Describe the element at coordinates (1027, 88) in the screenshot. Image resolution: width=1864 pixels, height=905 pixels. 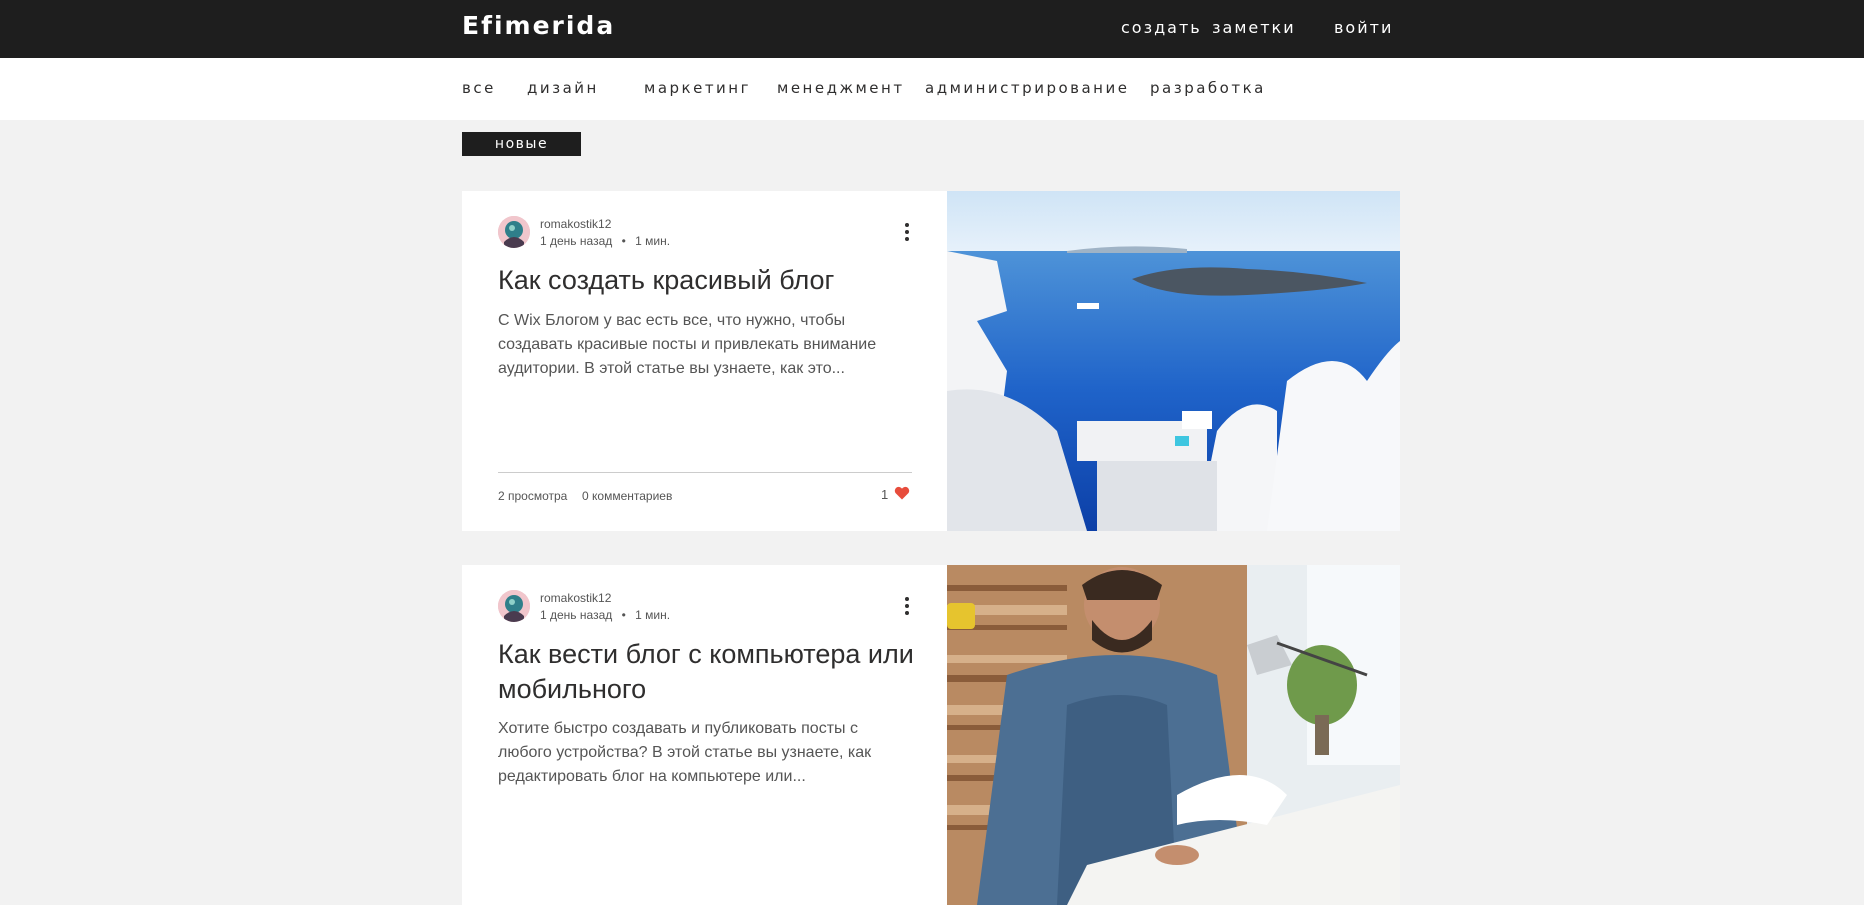
I see `category-administration: администрирование` at that location.